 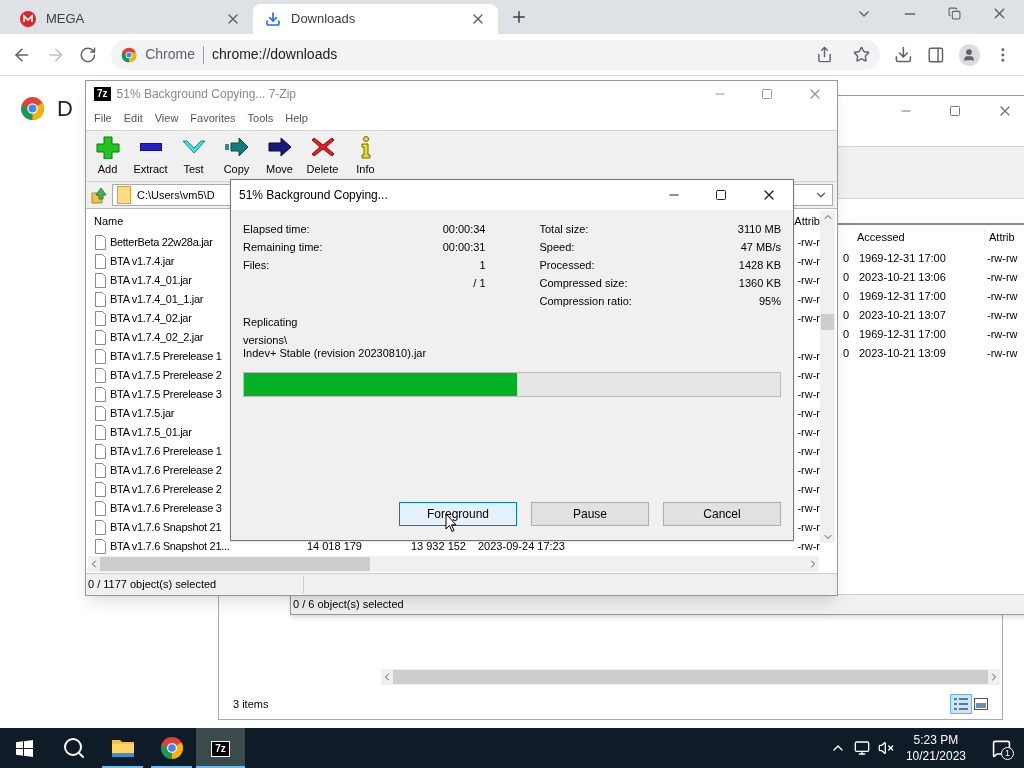 What do you see at coordinates (482, 265) in the screenshot?
I see `stat-value: 1` at bounding box center [482, 265].